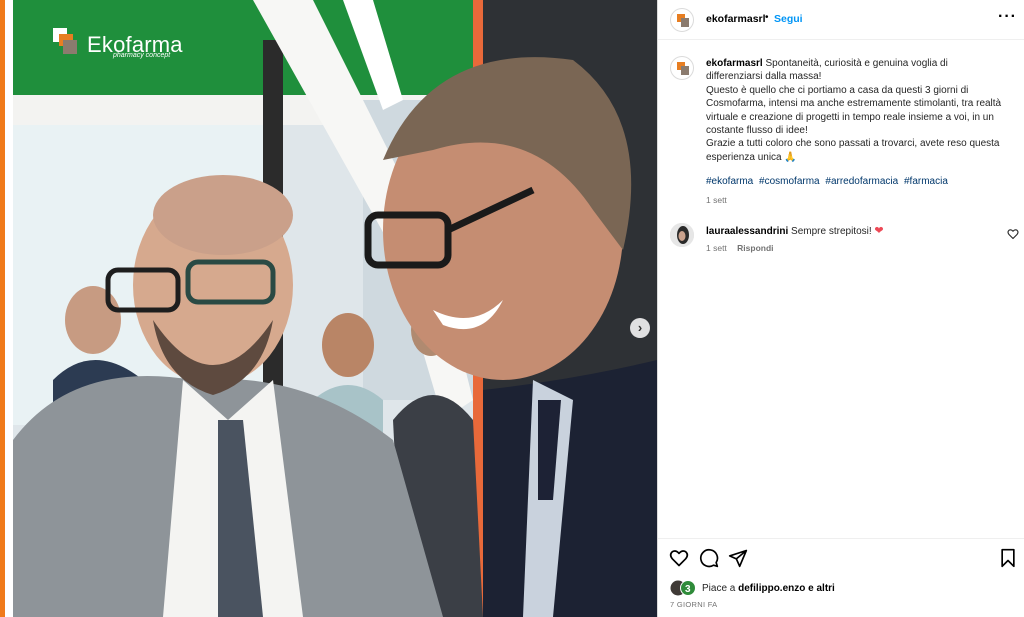 This screenshot has height=617, width=1024. Describe the element at coordinates (1007, 17) in the screenshot. I see `more-icon: ···` at that location.